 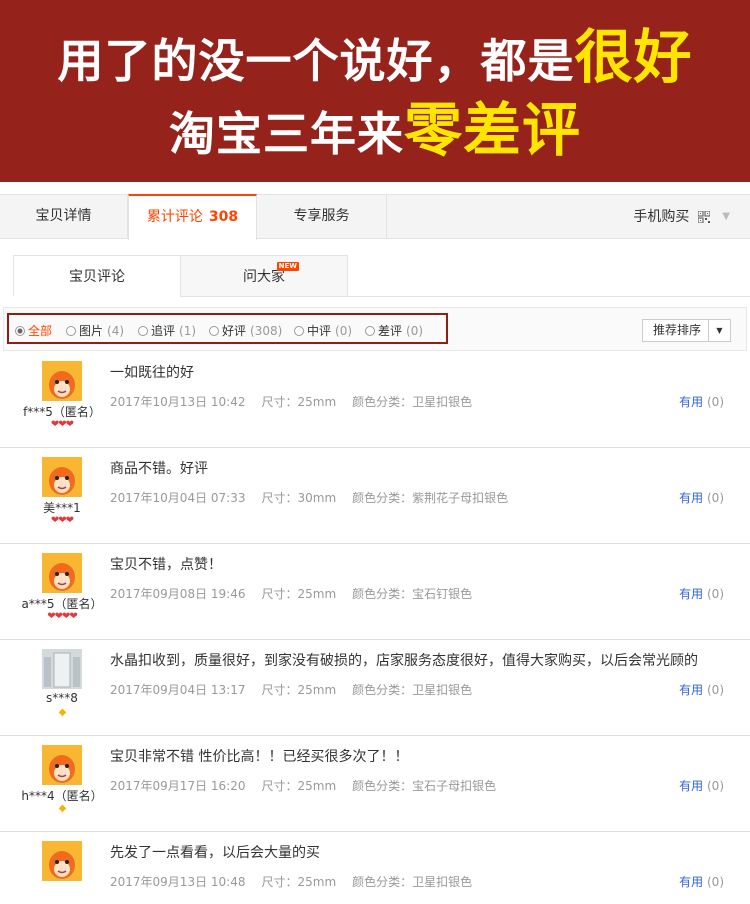 I want to click on tab-item-details: 宝贝详情, so click(x=64, y=216).